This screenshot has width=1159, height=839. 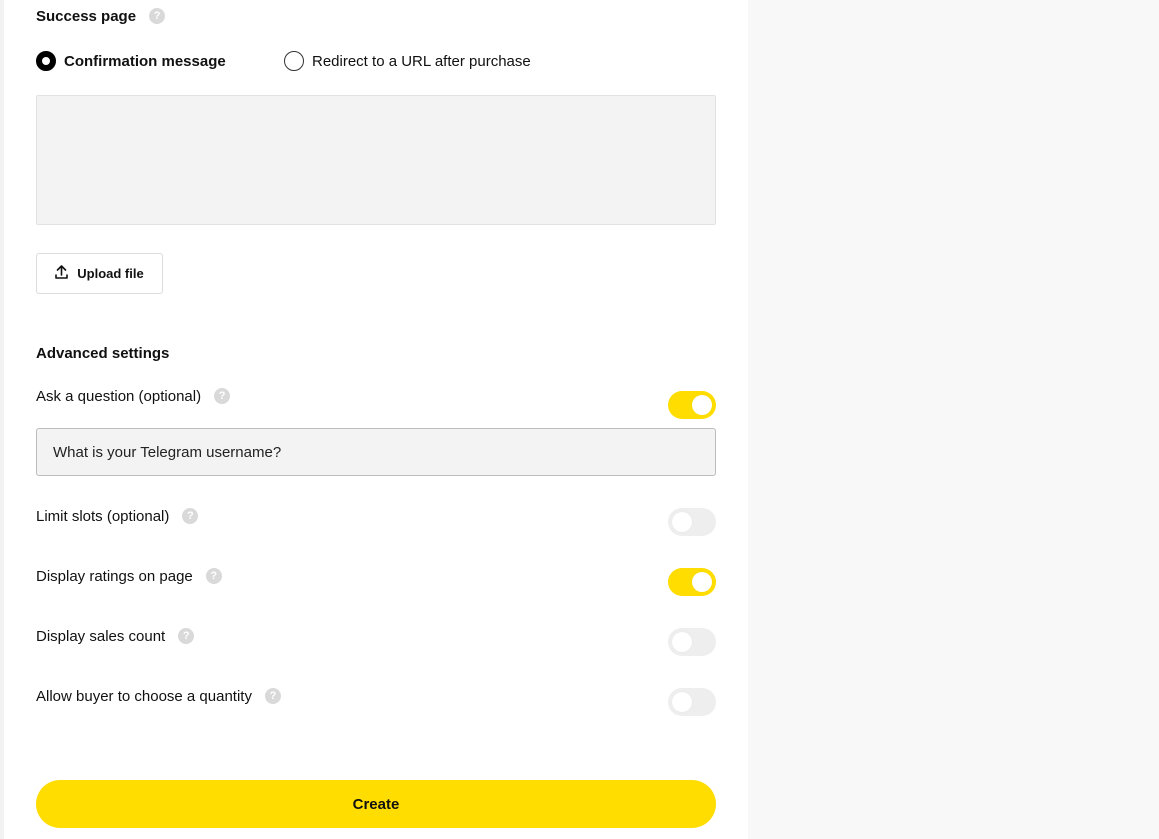 What do you see at coordinates (62, 272) in the screenshot?
I see `upload-arrow-icon` at bounding box center [62, 272].